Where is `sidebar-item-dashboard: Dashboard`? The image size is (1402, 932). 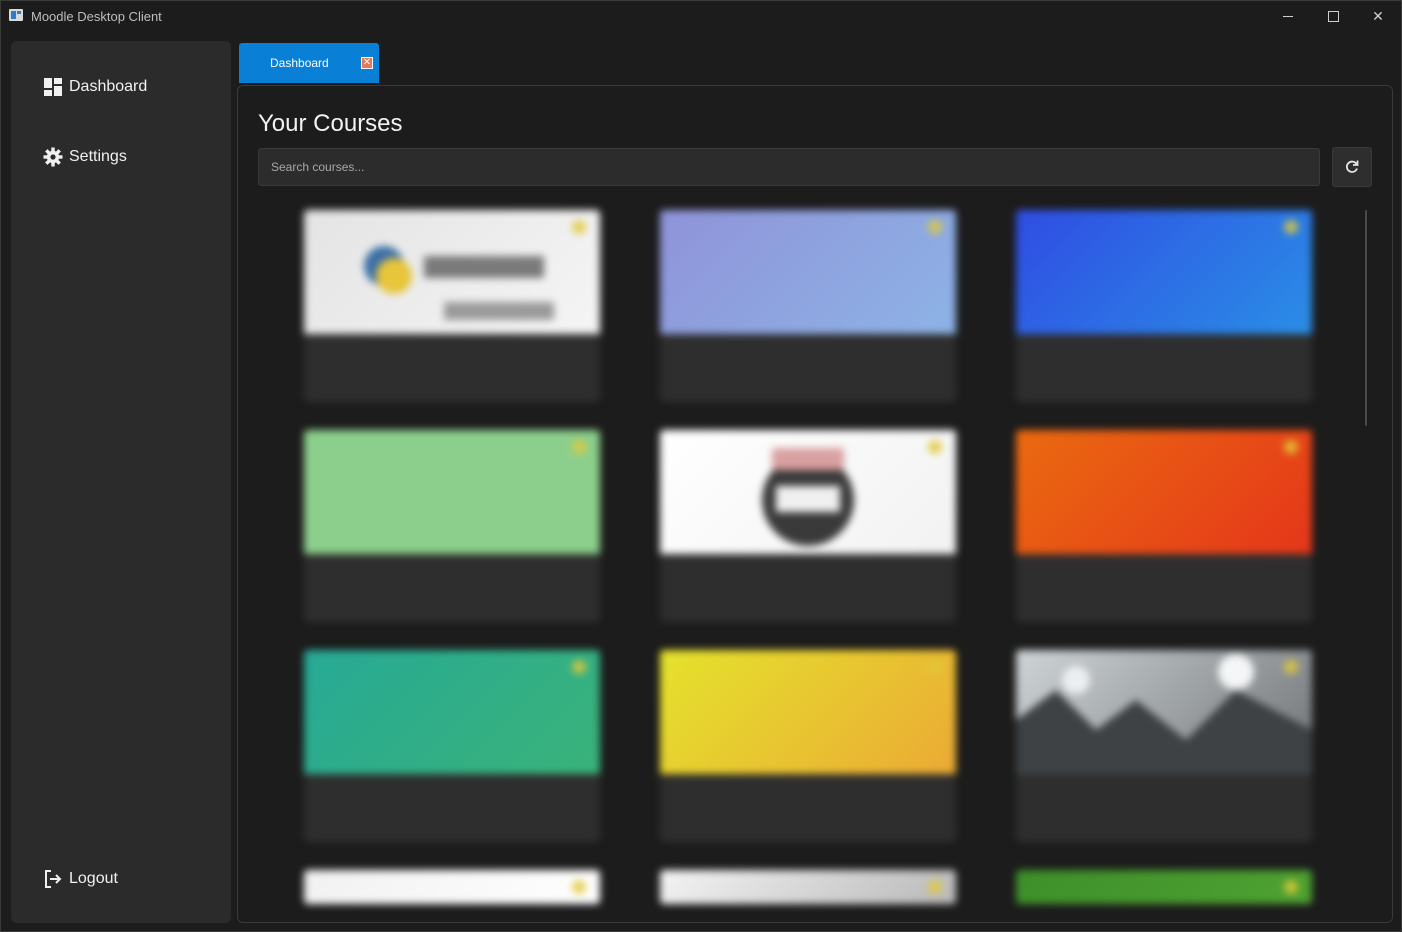 sidebar-item-dashboard: Dashboard is located at coordinates (95, 87).